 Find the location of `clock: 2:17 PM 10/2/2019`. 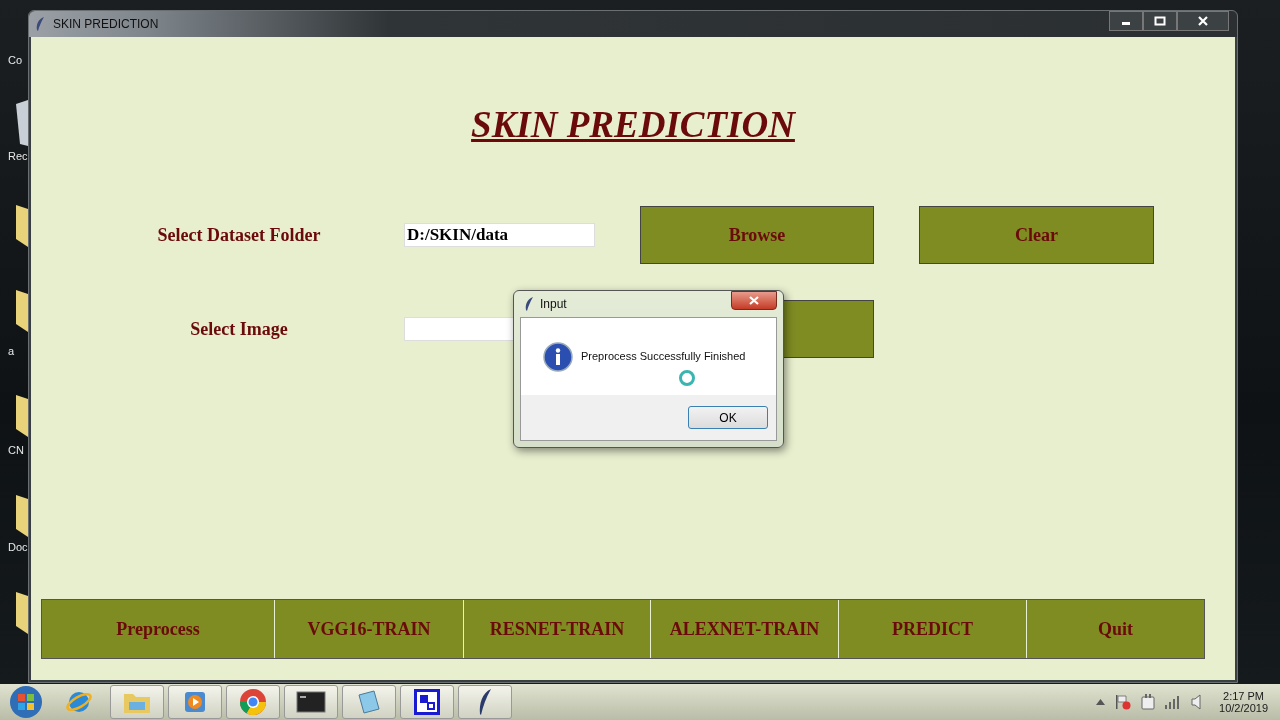

clock: 2:17 PM 10/2/2019 is located at coordinates (1243, 702).